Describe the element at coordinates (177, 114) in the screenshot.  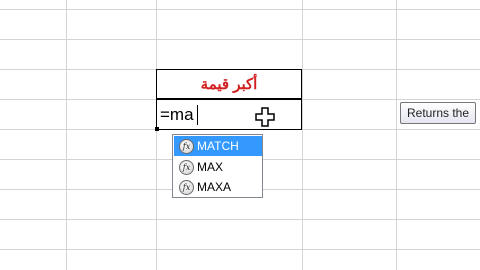
I see `formula-text: =ma` at that location.